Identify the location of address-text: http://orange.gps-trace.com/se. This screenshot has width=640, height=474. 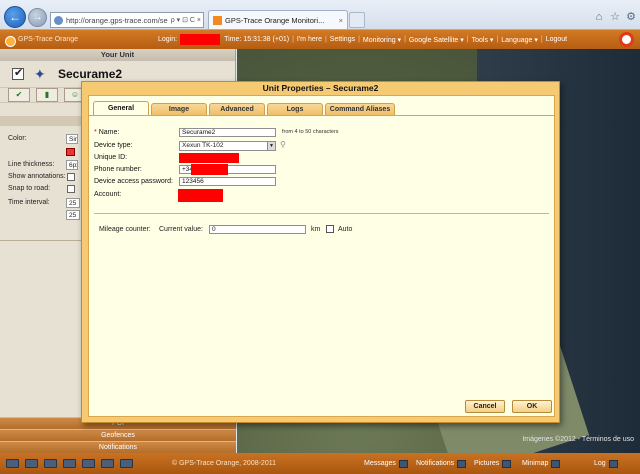
(117, 20).